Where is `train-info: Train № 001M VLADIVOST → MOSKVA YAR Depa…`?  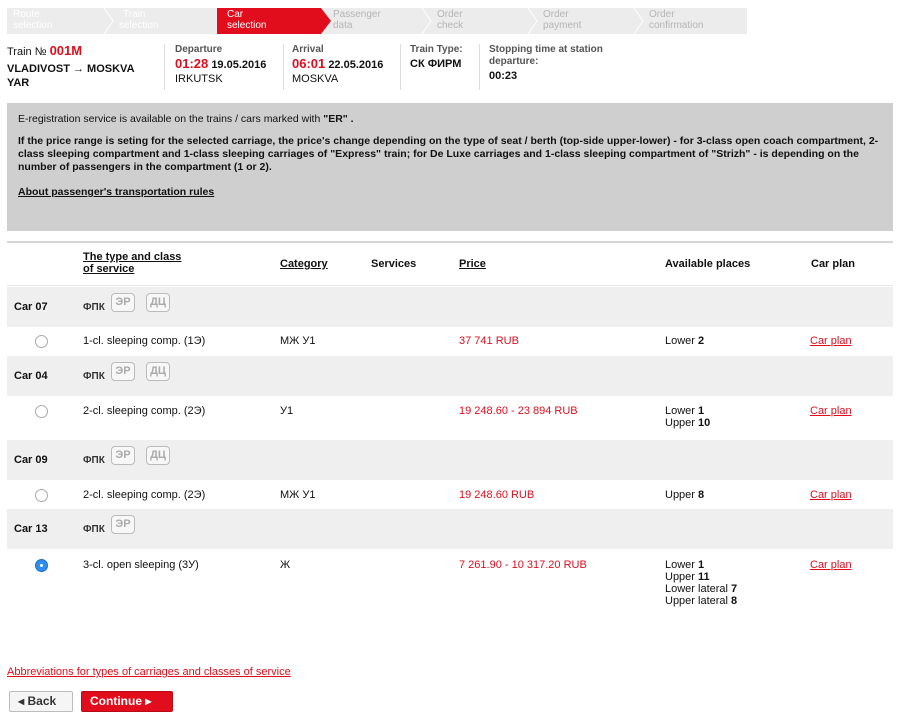 train-info: Train № 001M VLADIVOST → MOSKVA YAR Depa… is located at coordinates (450, 69).